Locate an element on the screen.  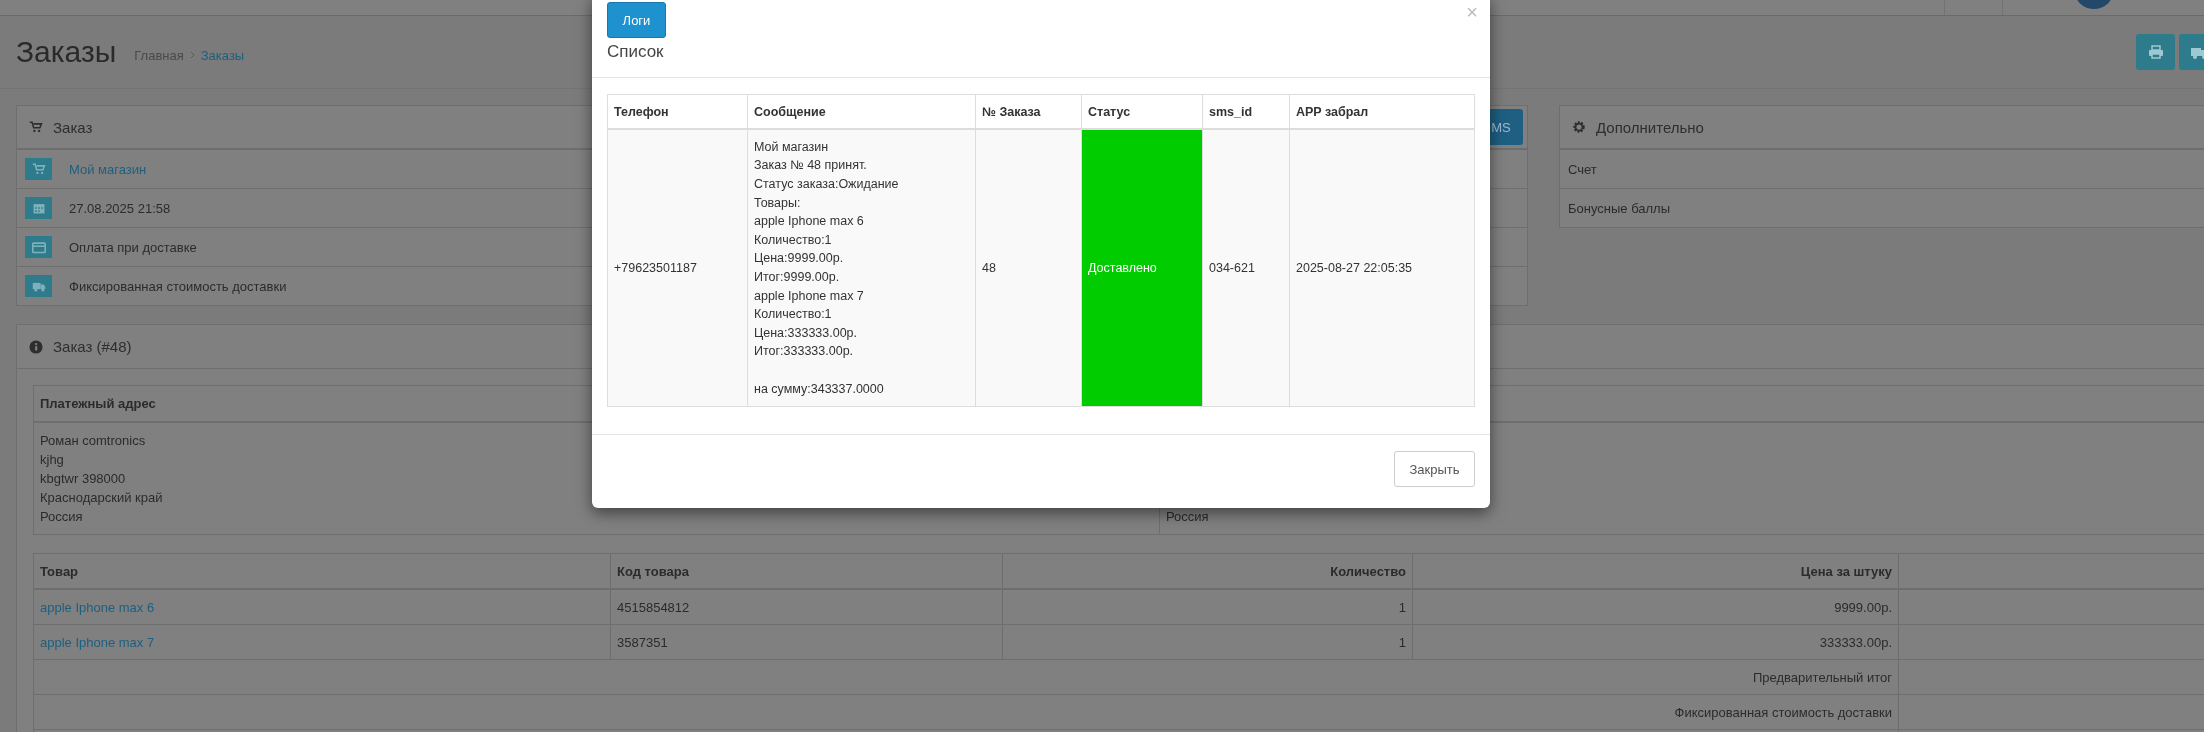
message-text: Мой магазин Заказ № 48 принят. Статус заказа:Ожидание Товары: apple Iphone max 6 Количество:1 Цена:9999.00р. Итог:9999.00р. apple Iphone max 7 Количество:1 Цена:333333.00р. Итог:333333.00р. на сумму:343337.0000 is located at coordinates (827, 268).